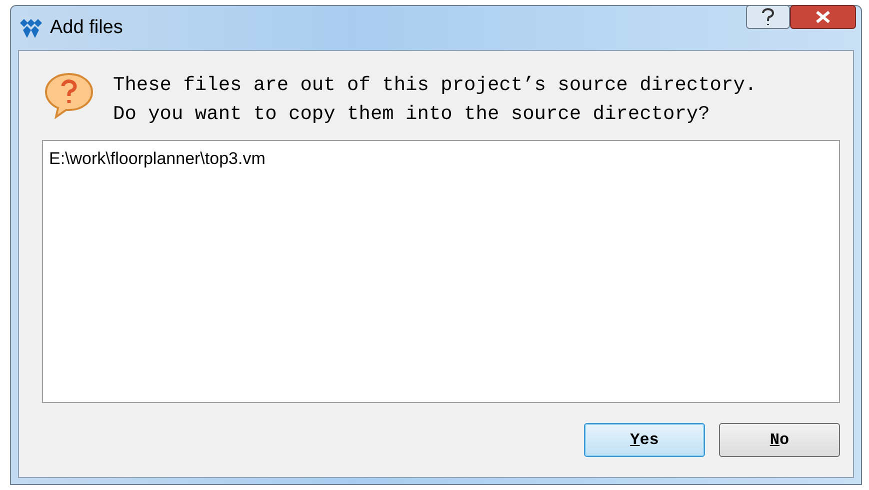 The width and height of the screenshot is (869, 490). What do you see at coordinates (823, 17) in the screenshot?
I see `close-button` at bounding box center [823, 17].